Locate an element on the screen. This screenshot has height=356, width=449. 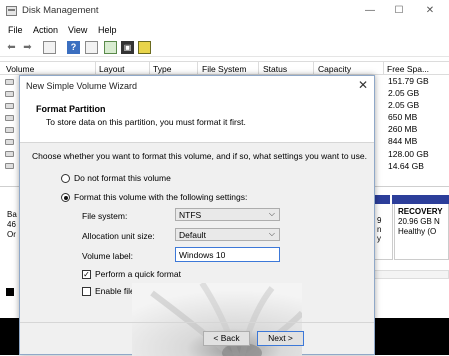
rescan-icon: ▣ is located at coordinates (127, 47).